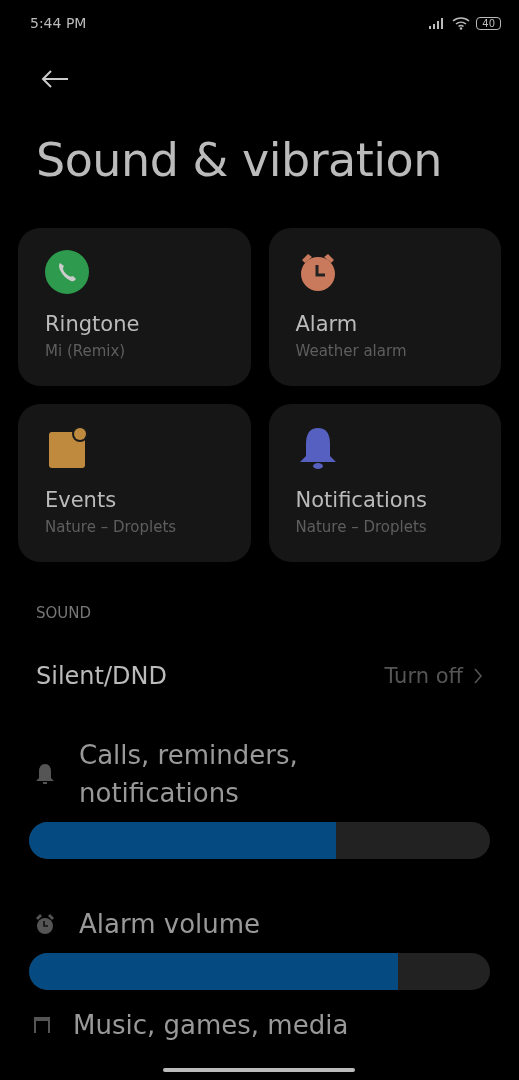  I want to click on phone-icon, so click(67, 272).